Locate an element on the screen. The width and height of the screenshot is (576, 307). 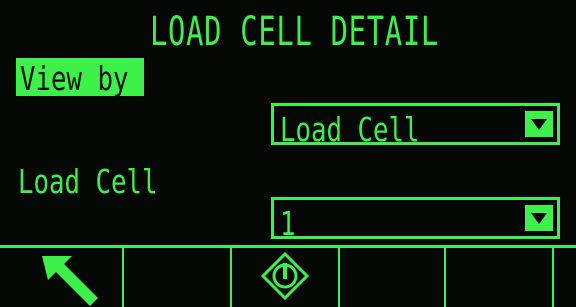
view-by-selected-value: Load Cell is located at coordinates (350, 129).